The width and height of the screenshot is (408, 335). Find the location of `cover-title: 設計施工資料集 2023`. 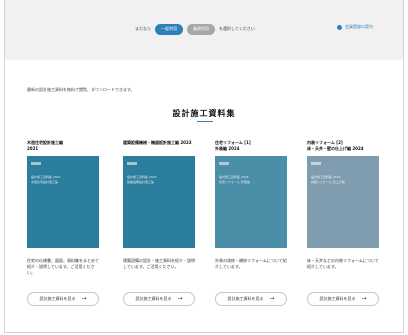

cover-title: 設計施工資料集 2023 is located at coordinates (142, 177).